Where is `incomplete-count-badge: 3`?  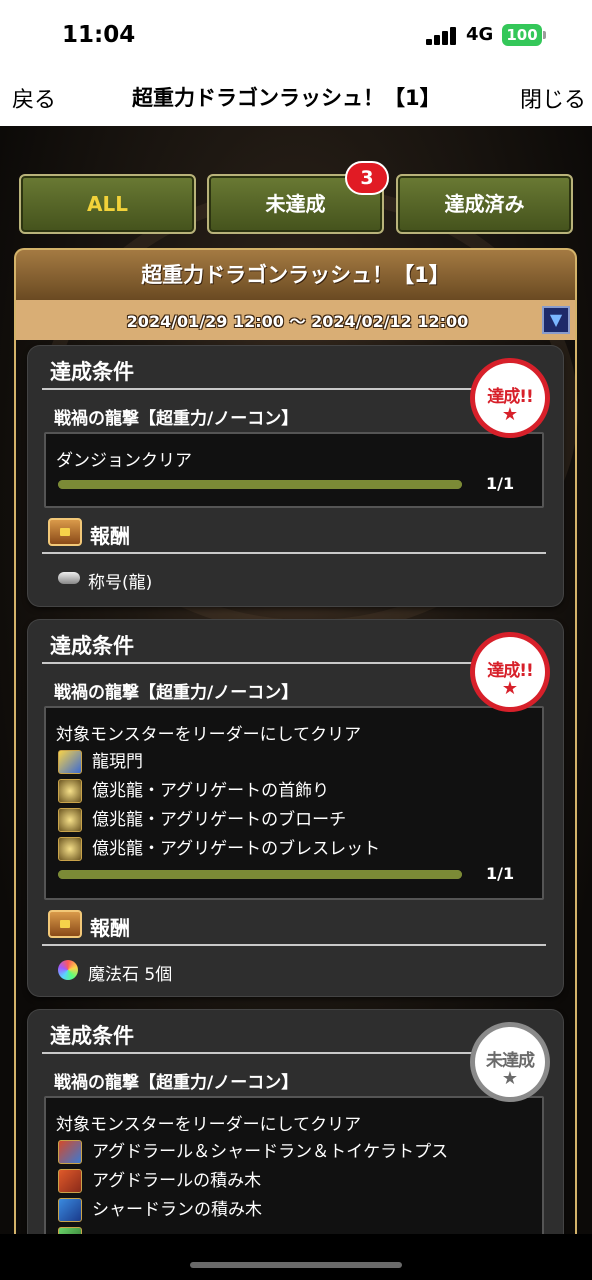 incomplete-count-badge: 3 is located at coordinates (367, 178).